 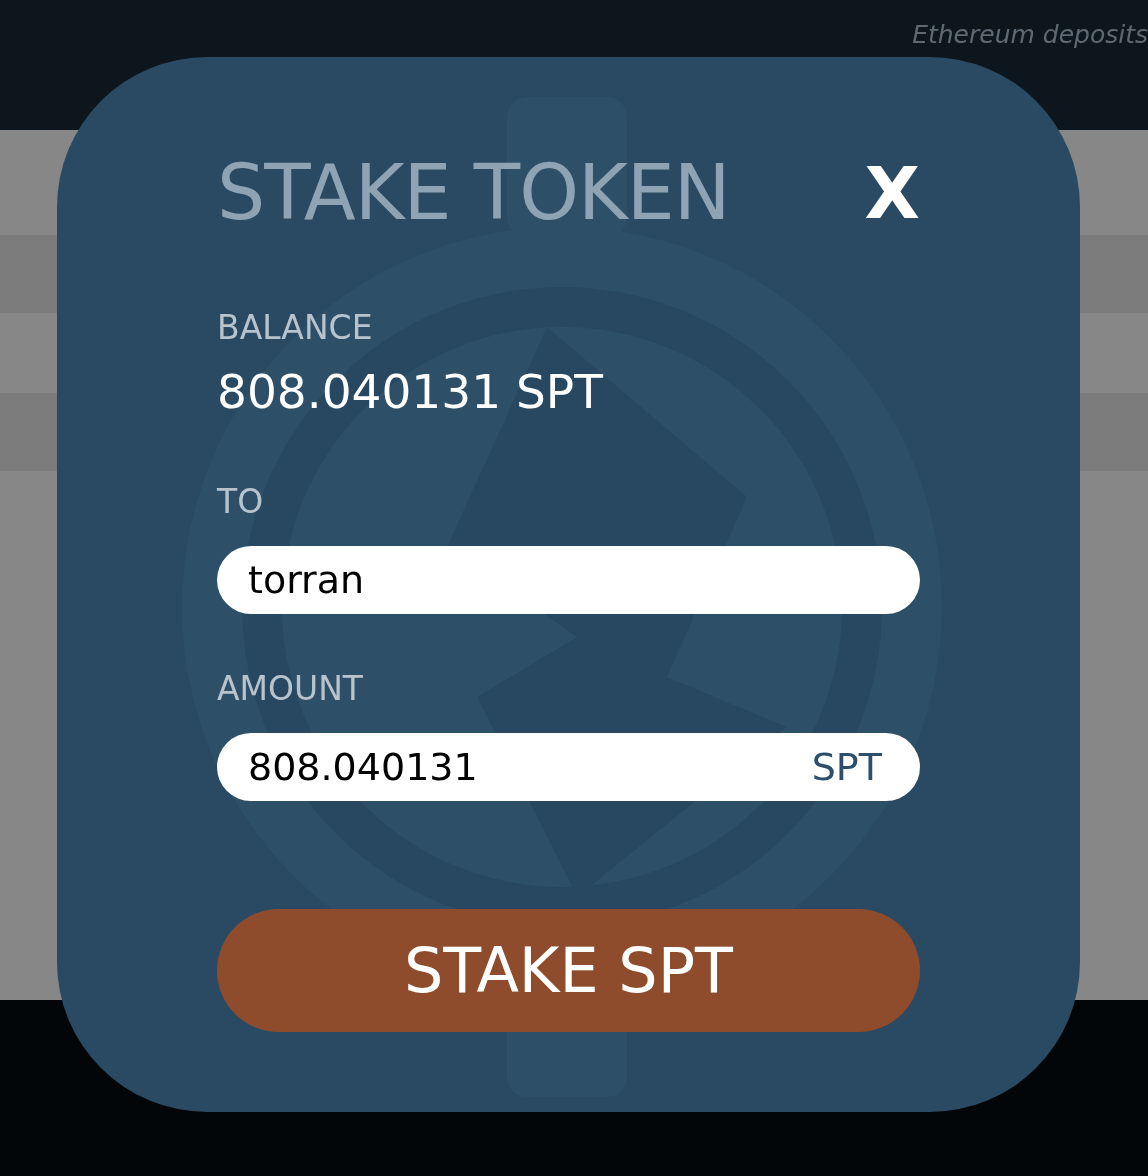 What do you see at coordinates (846, 767) in the screenshot?
I see `unit-text: SPT` at bounding box center [846, 767].